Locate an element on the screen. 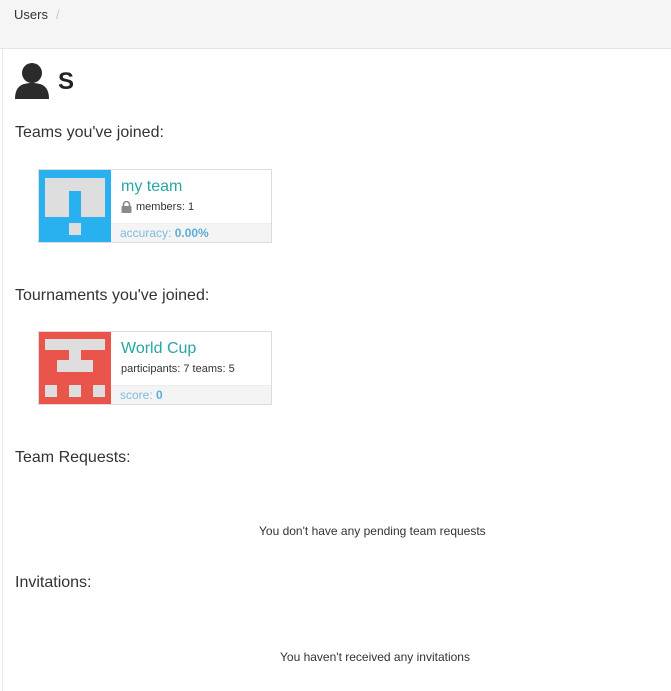  score-label: score: is located at coordinates (136, 395).